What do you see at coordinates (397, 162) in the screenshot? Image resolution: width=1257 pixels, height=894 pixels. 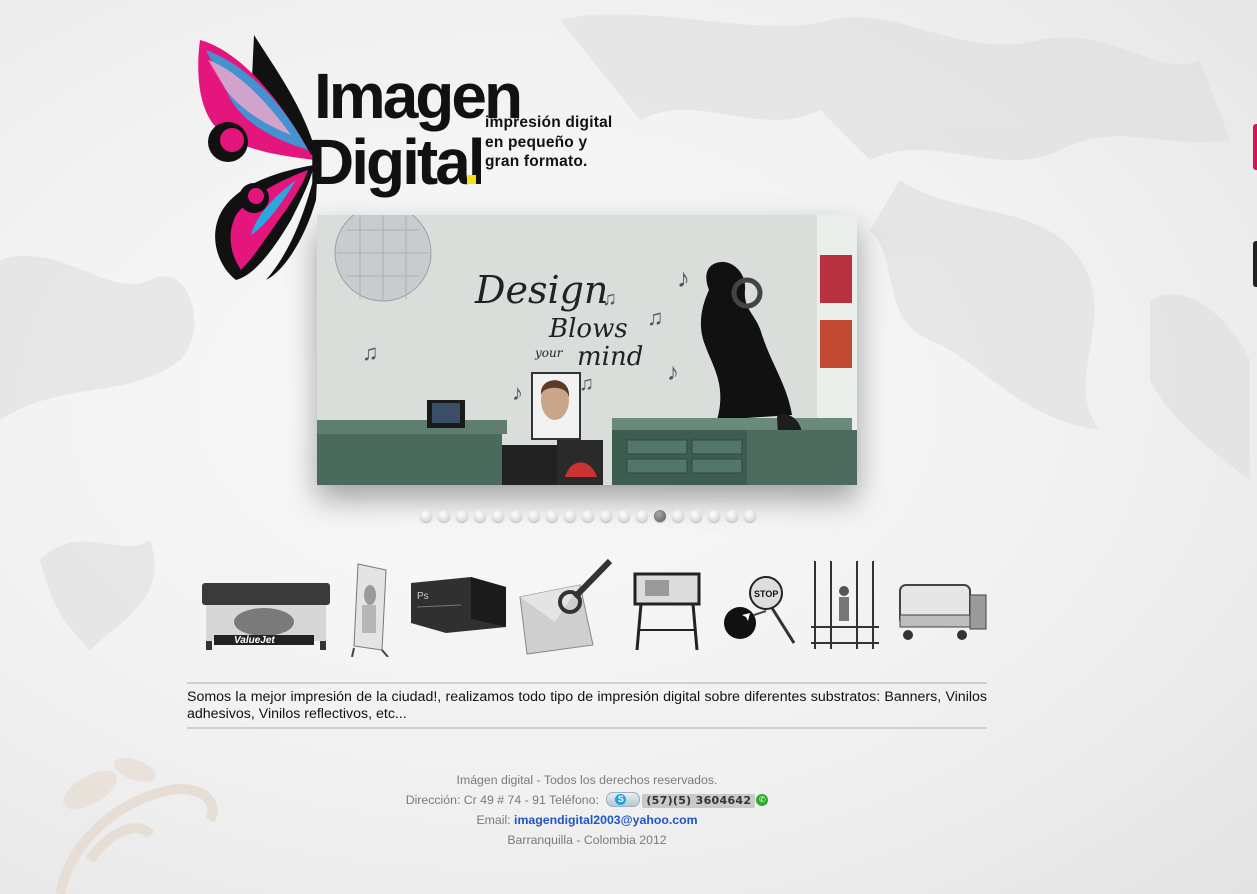 I see `logo-word-digital: Digital` at bounding box center [397, 162].